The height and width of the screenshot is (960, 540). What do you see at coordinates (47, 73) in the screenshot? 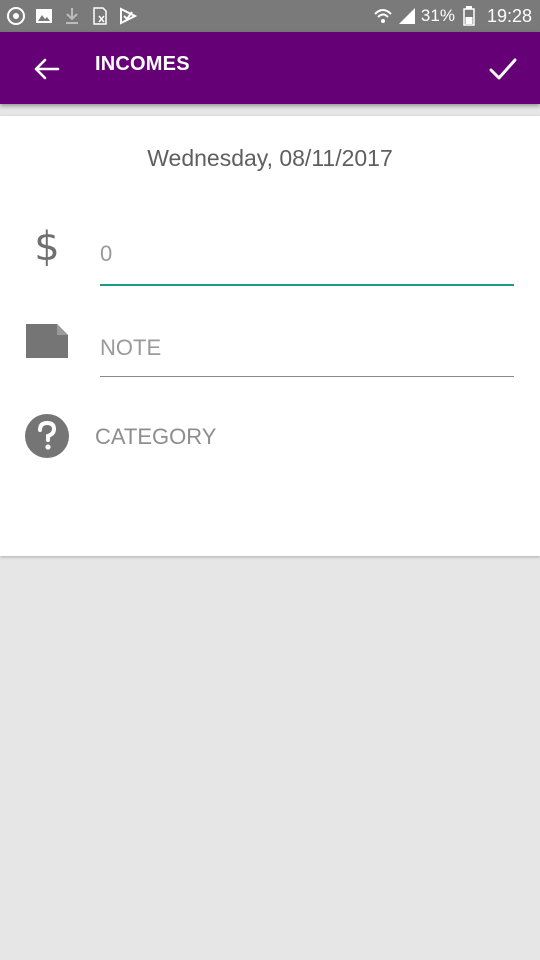
I see `arrow-left-icon` at bounding box center [47, 73].